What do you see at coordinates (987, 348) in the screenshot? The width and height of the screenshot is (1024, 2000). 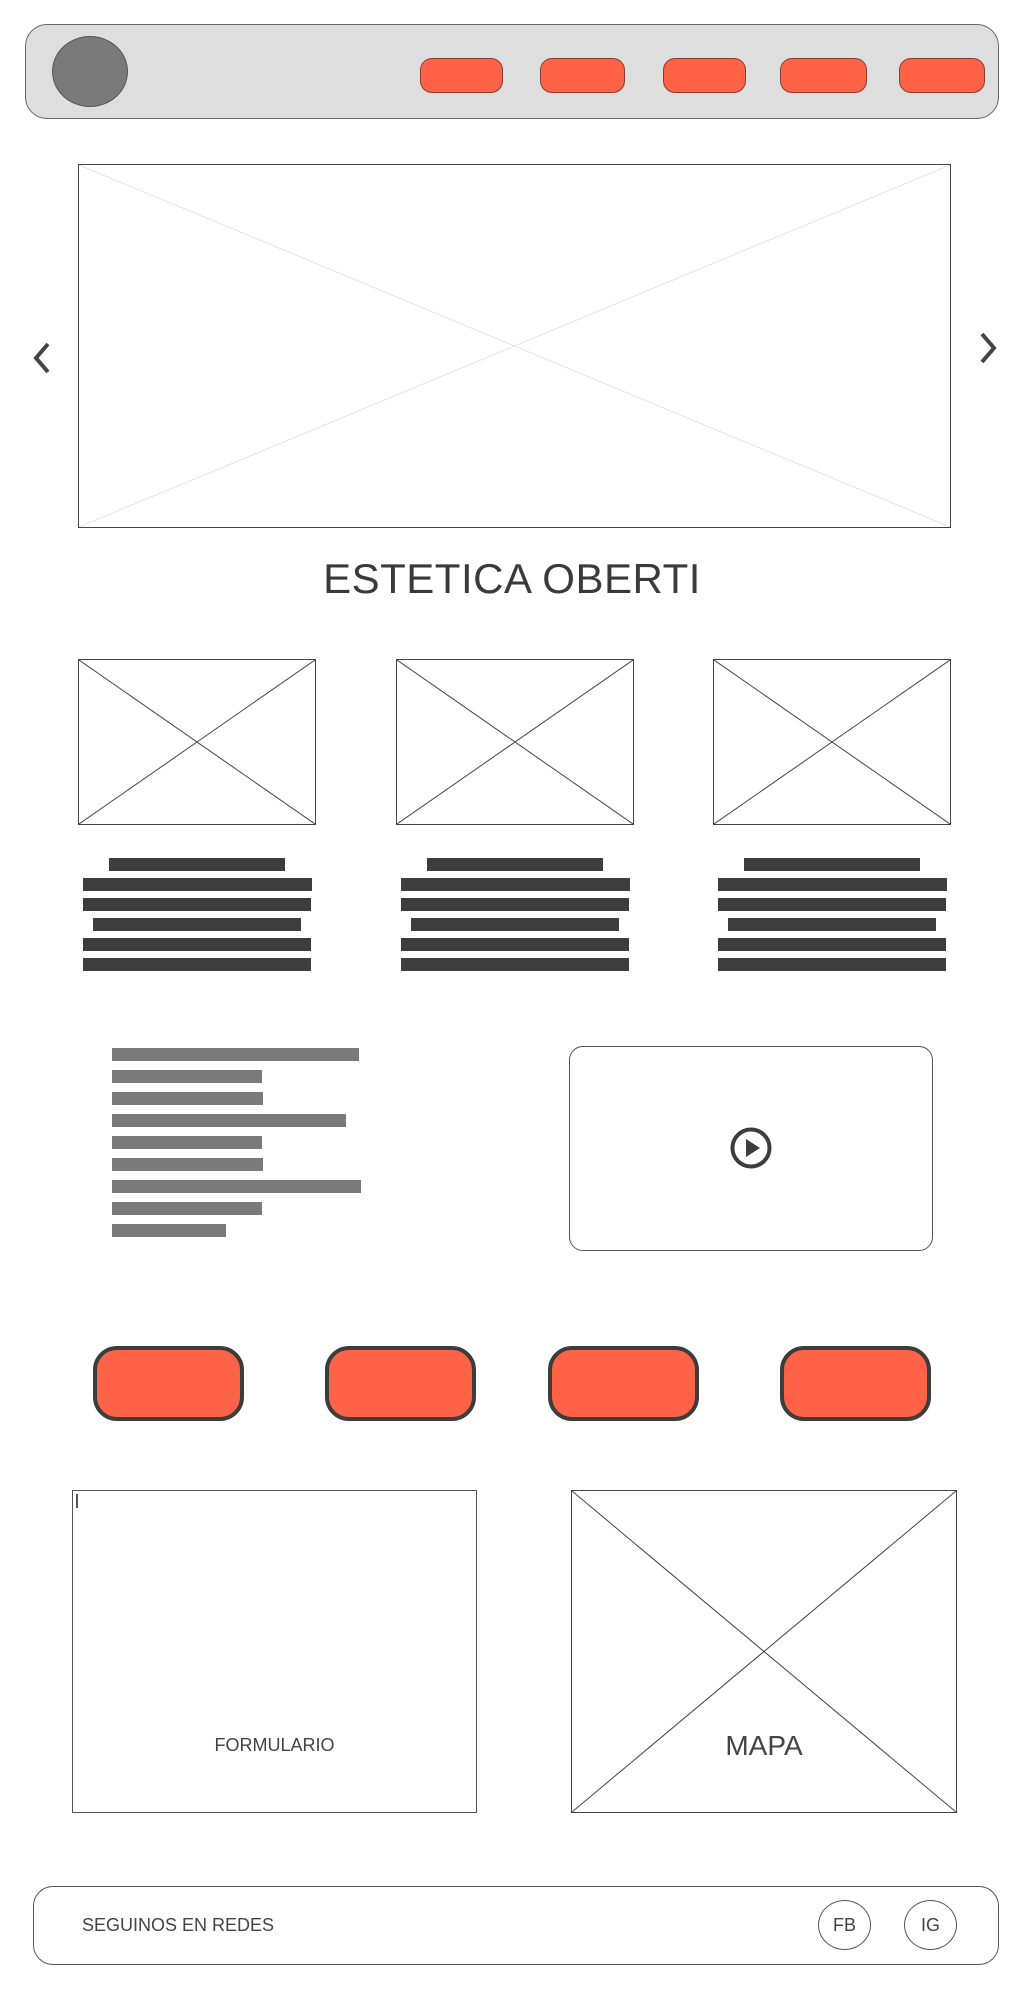 I see `chevron-right-icon` at bounding box center [987, 348].